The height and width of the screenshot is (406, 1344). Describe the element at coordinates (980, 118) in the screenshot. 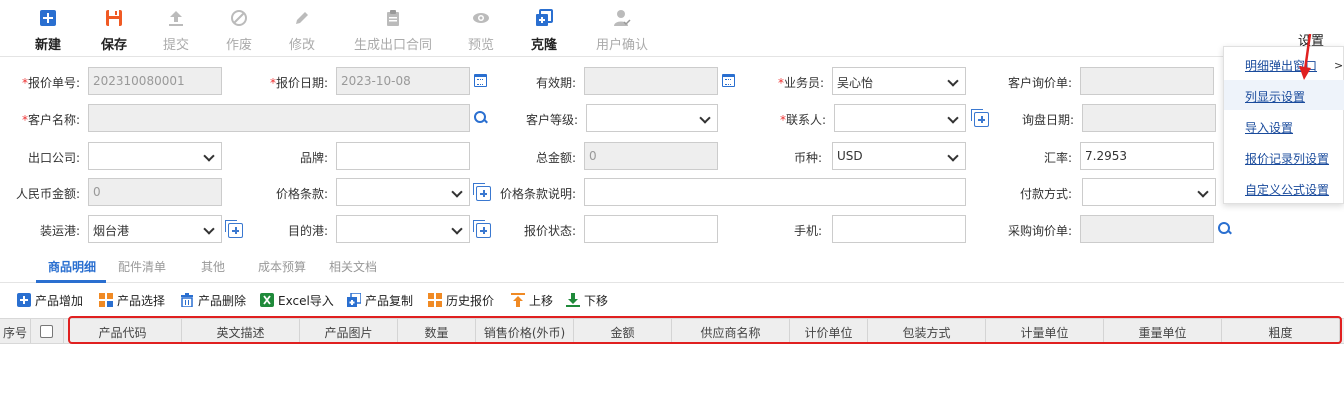

I see `add-contact-icon` at that location.